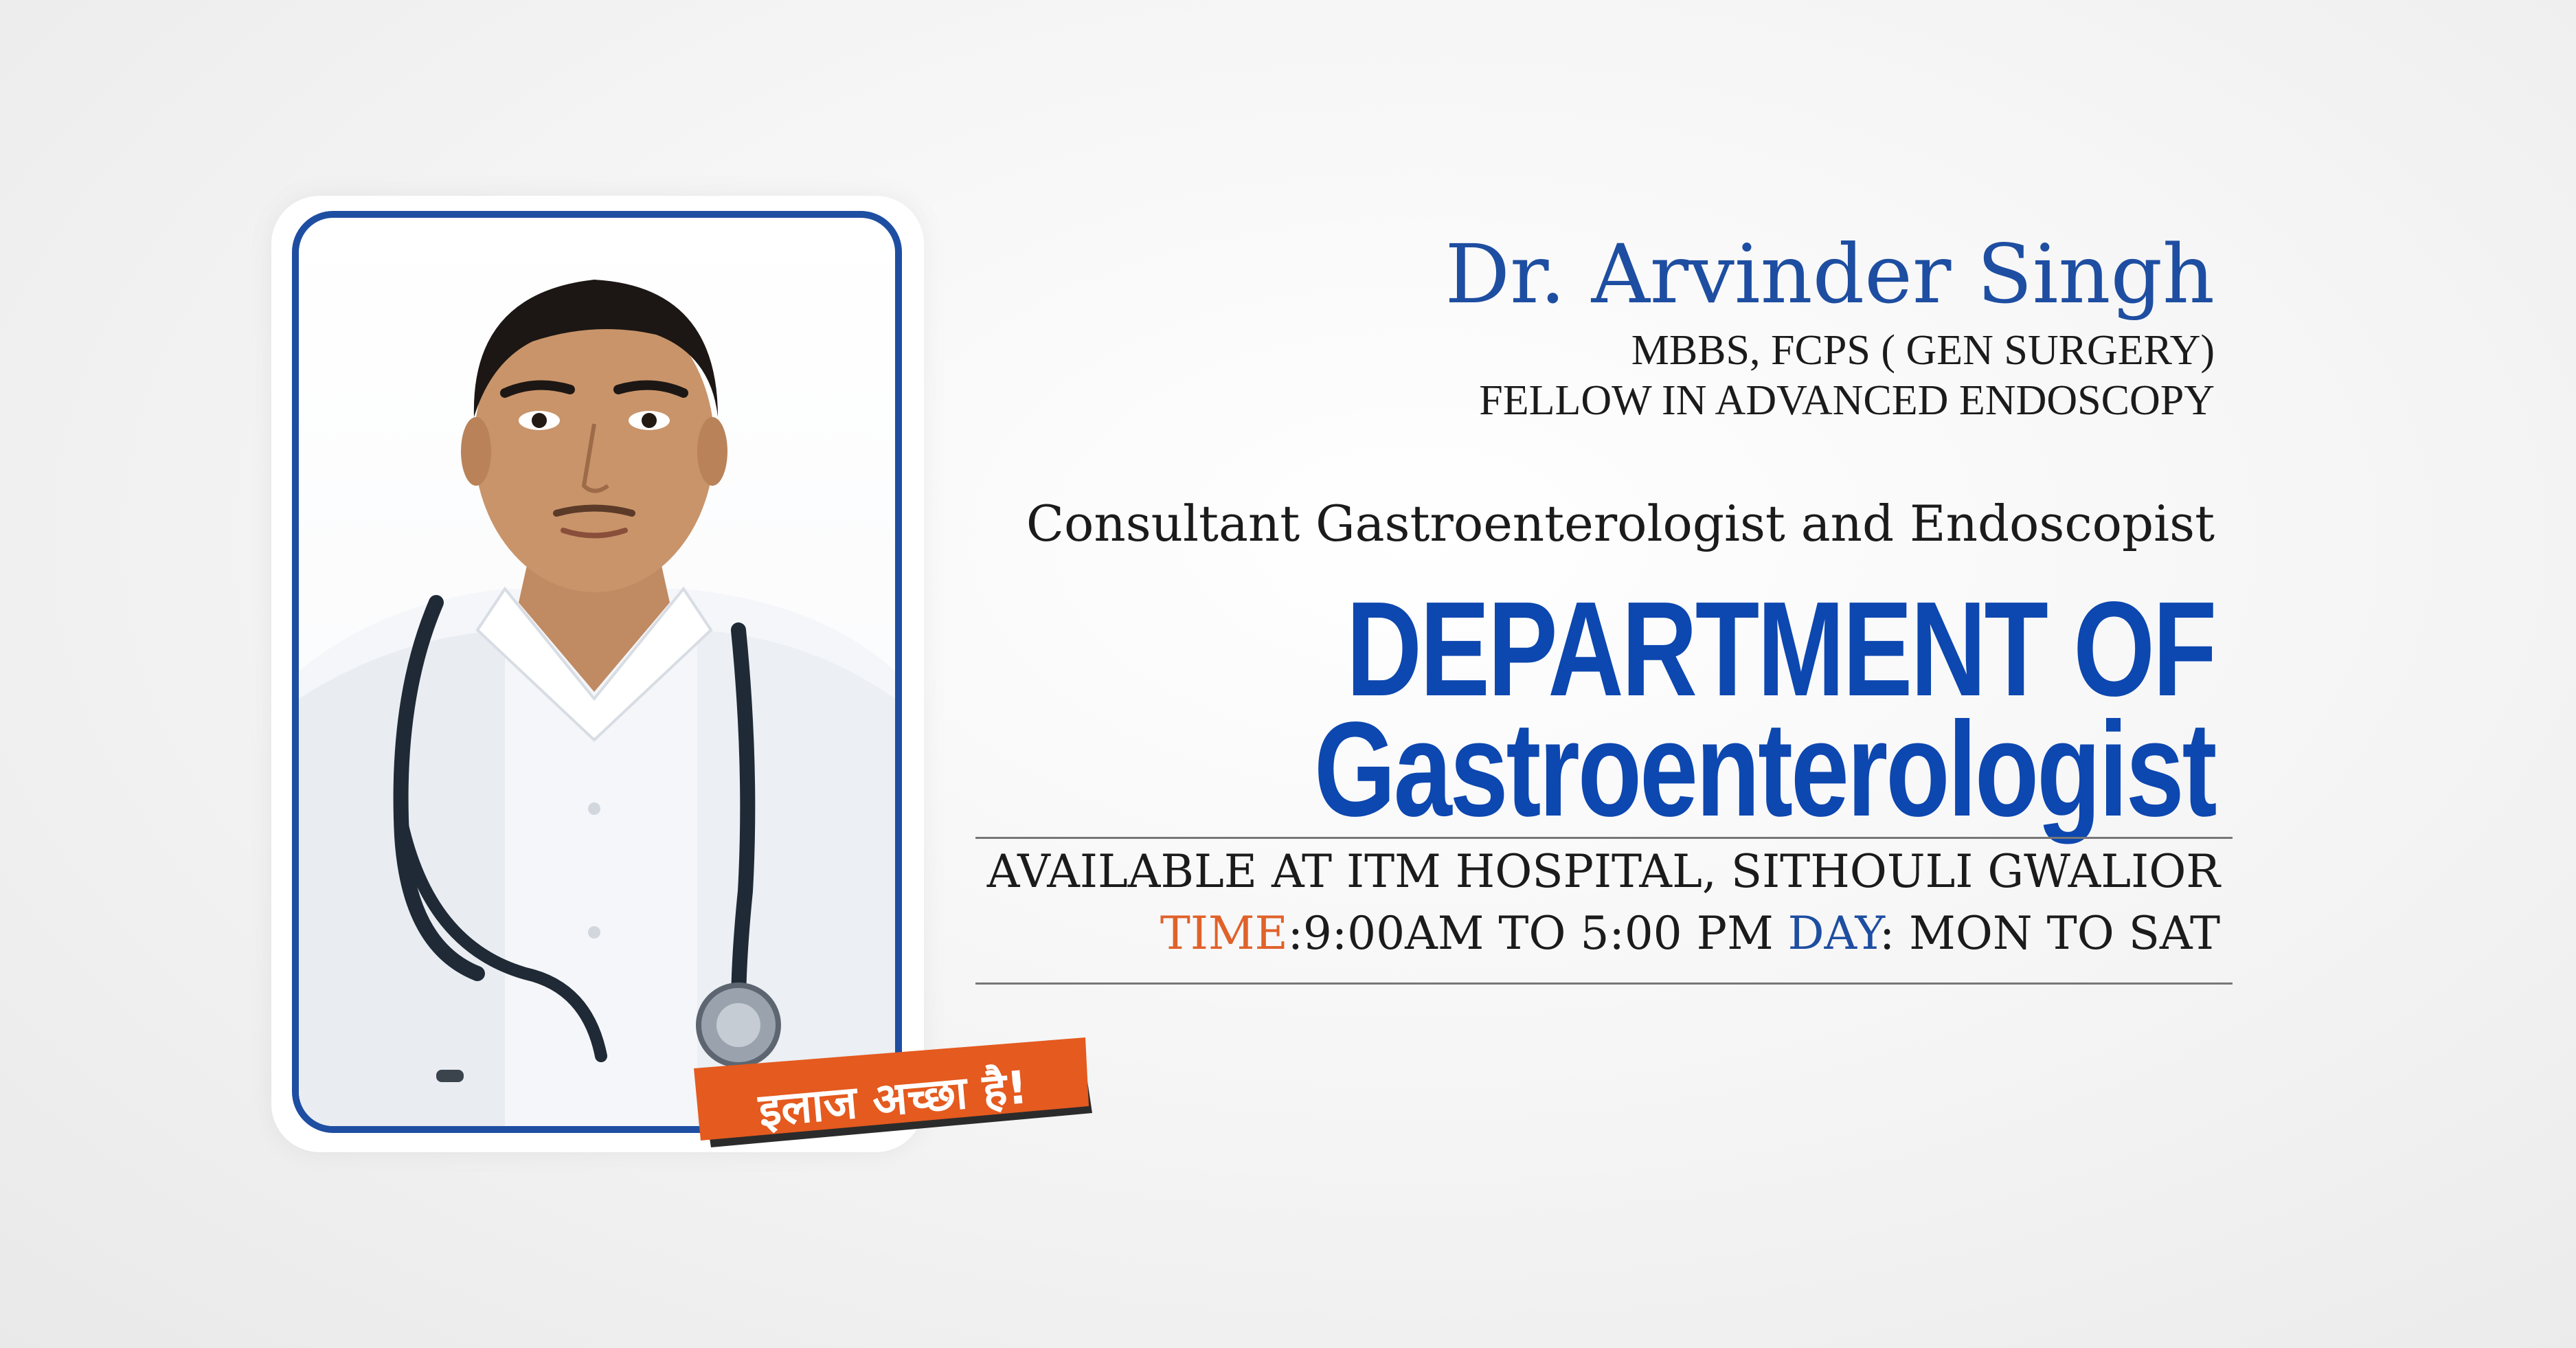  What do you see at coordinates (2049, 934) in the screenshot?
I see `day-value: : MON TO SAT` at bounding box center [2049, 934].